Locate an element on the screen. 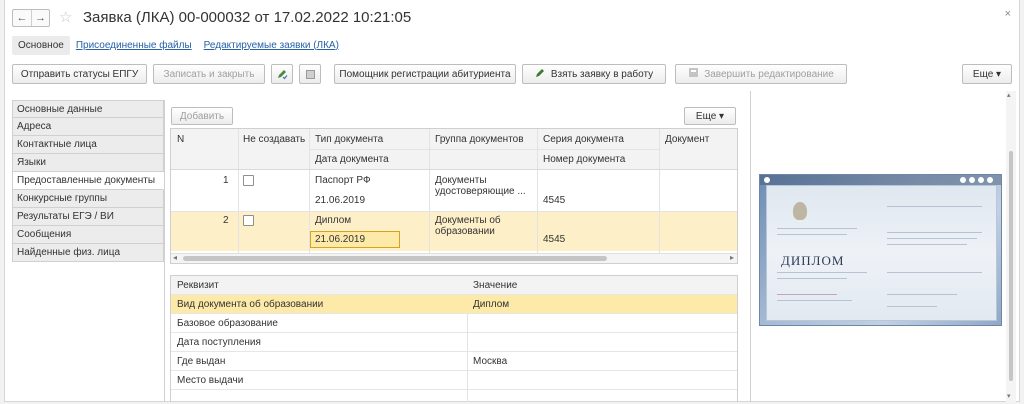 The width and height of the screenshot is (1024, 404). diploma-page: ДИПЛОМ is located at coordinates (881, 253).